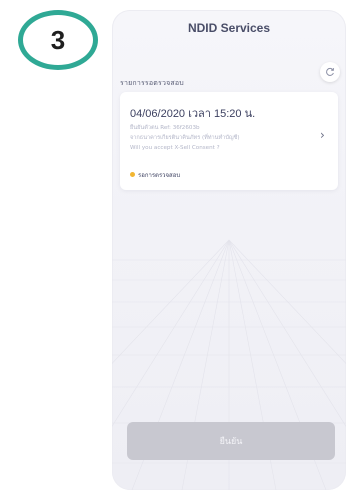 The height and width of the screenshot is (498, 354). I want to click on refresh-icon, so click(330, 71).